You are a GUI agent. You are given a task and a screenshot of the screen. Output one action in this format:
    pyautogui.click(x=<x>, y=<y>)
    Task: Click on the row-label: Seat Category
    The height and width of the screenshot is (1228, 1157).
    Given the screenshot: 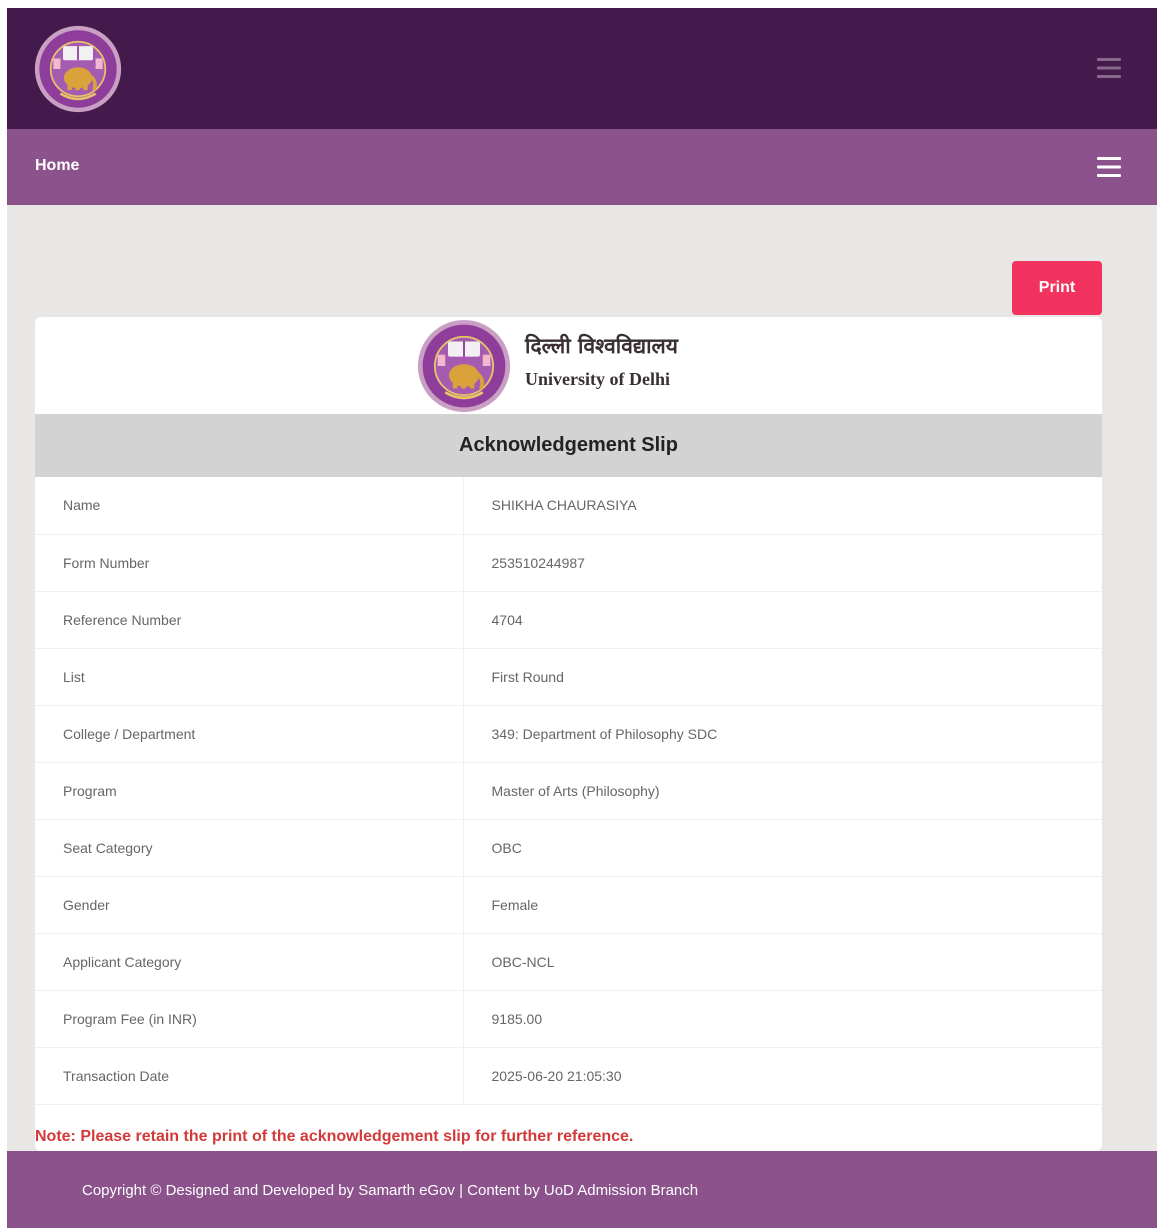 What is the action you would take?
    pyautogui.click(x=249, y=848)
    